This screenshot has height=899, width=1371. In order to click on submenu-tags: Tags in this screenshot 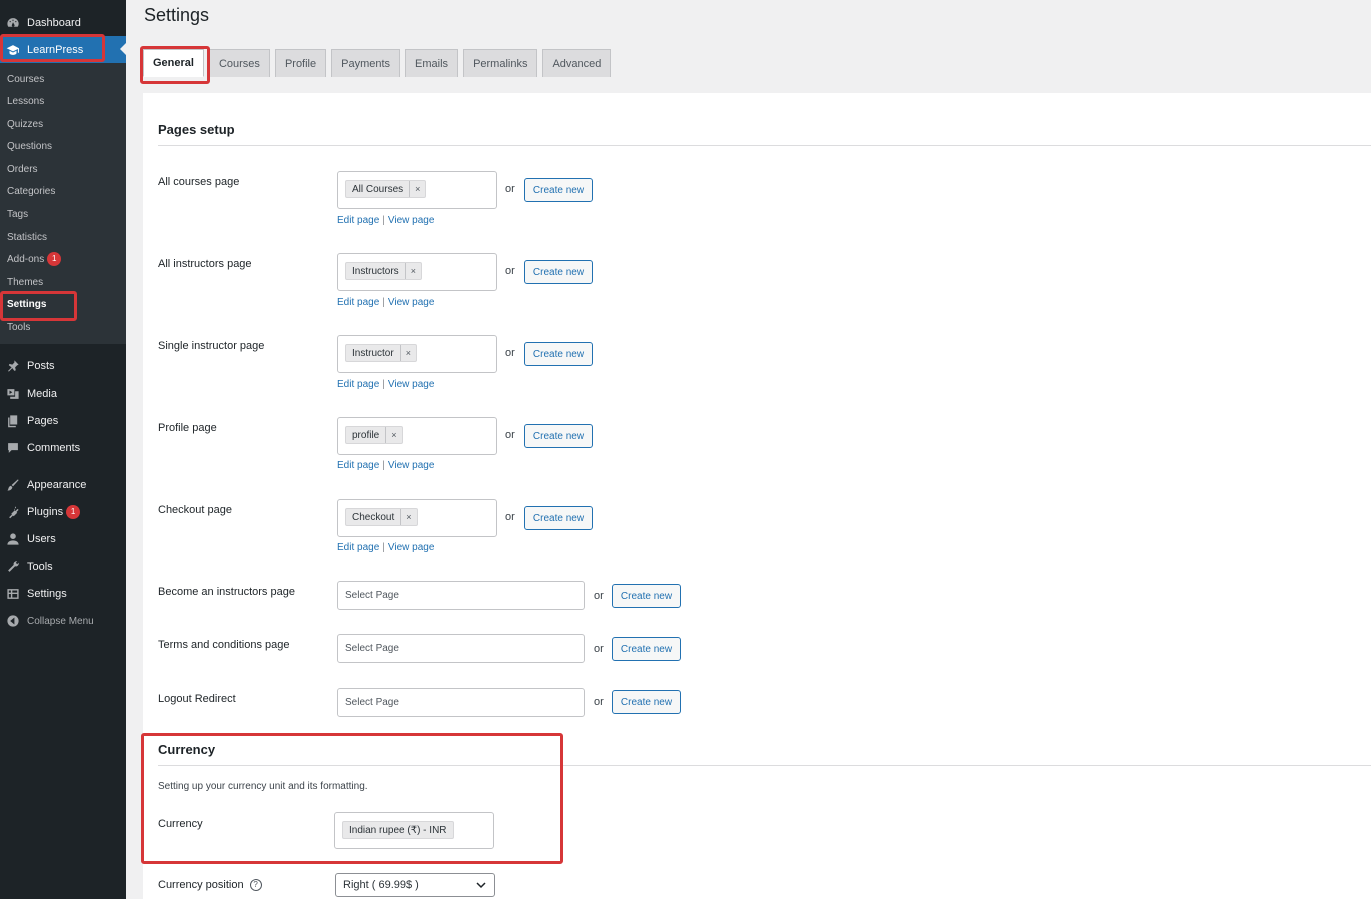, I will do `click(17, 215)`.